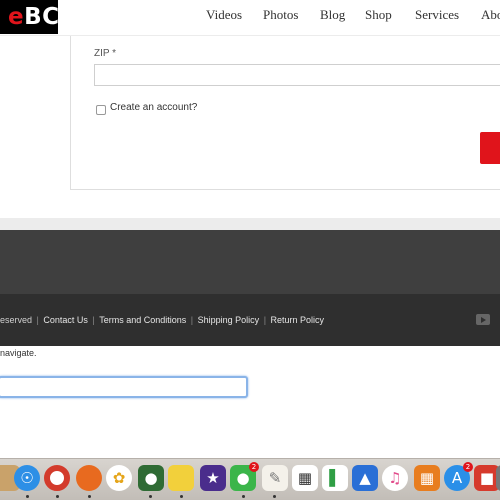 This screenshot has height=500, width=500. I want to click on copyright-text: eserved, so click(16, 320).